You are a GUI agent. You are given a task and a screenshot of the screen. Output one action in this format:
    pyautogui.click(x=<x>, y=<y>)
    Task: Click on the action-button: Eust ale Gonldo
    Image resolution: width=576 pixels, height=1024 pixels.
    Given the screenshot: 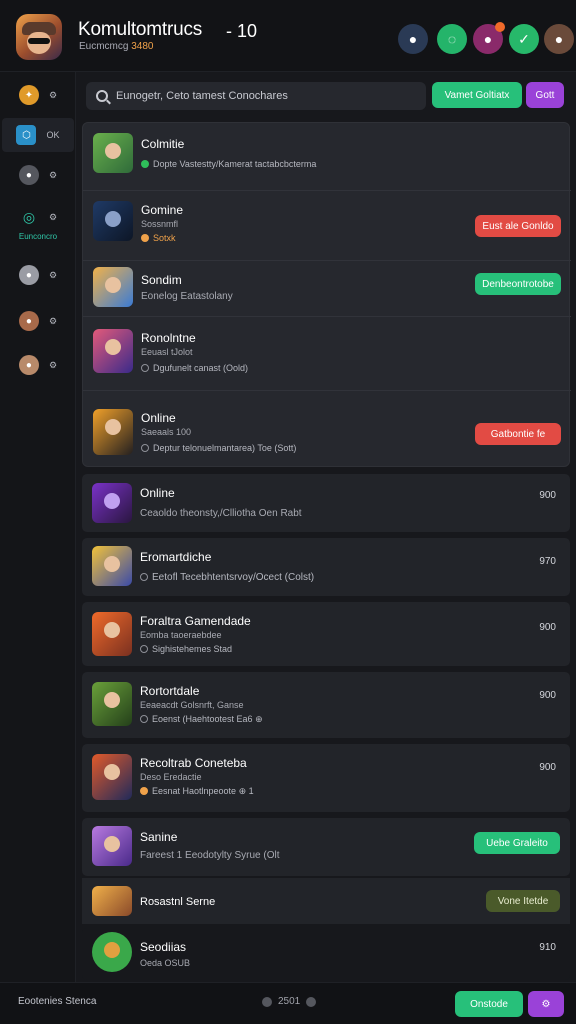 What is the action you would take?
    pyautogui.click(x=518, y=226)
    